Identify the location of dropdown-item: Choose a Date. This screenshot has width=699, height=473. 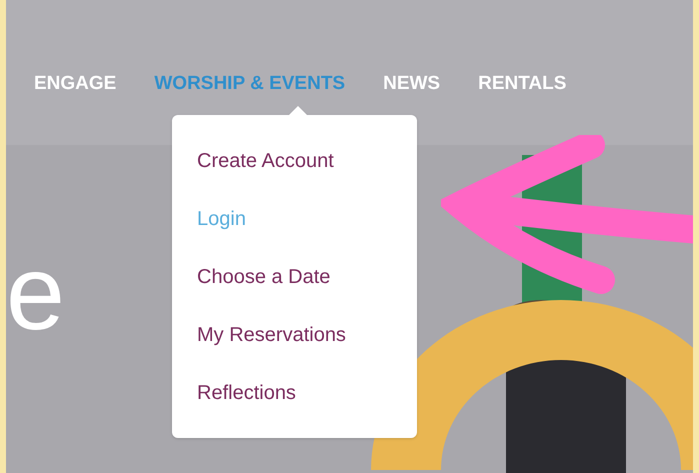
(263, 277).